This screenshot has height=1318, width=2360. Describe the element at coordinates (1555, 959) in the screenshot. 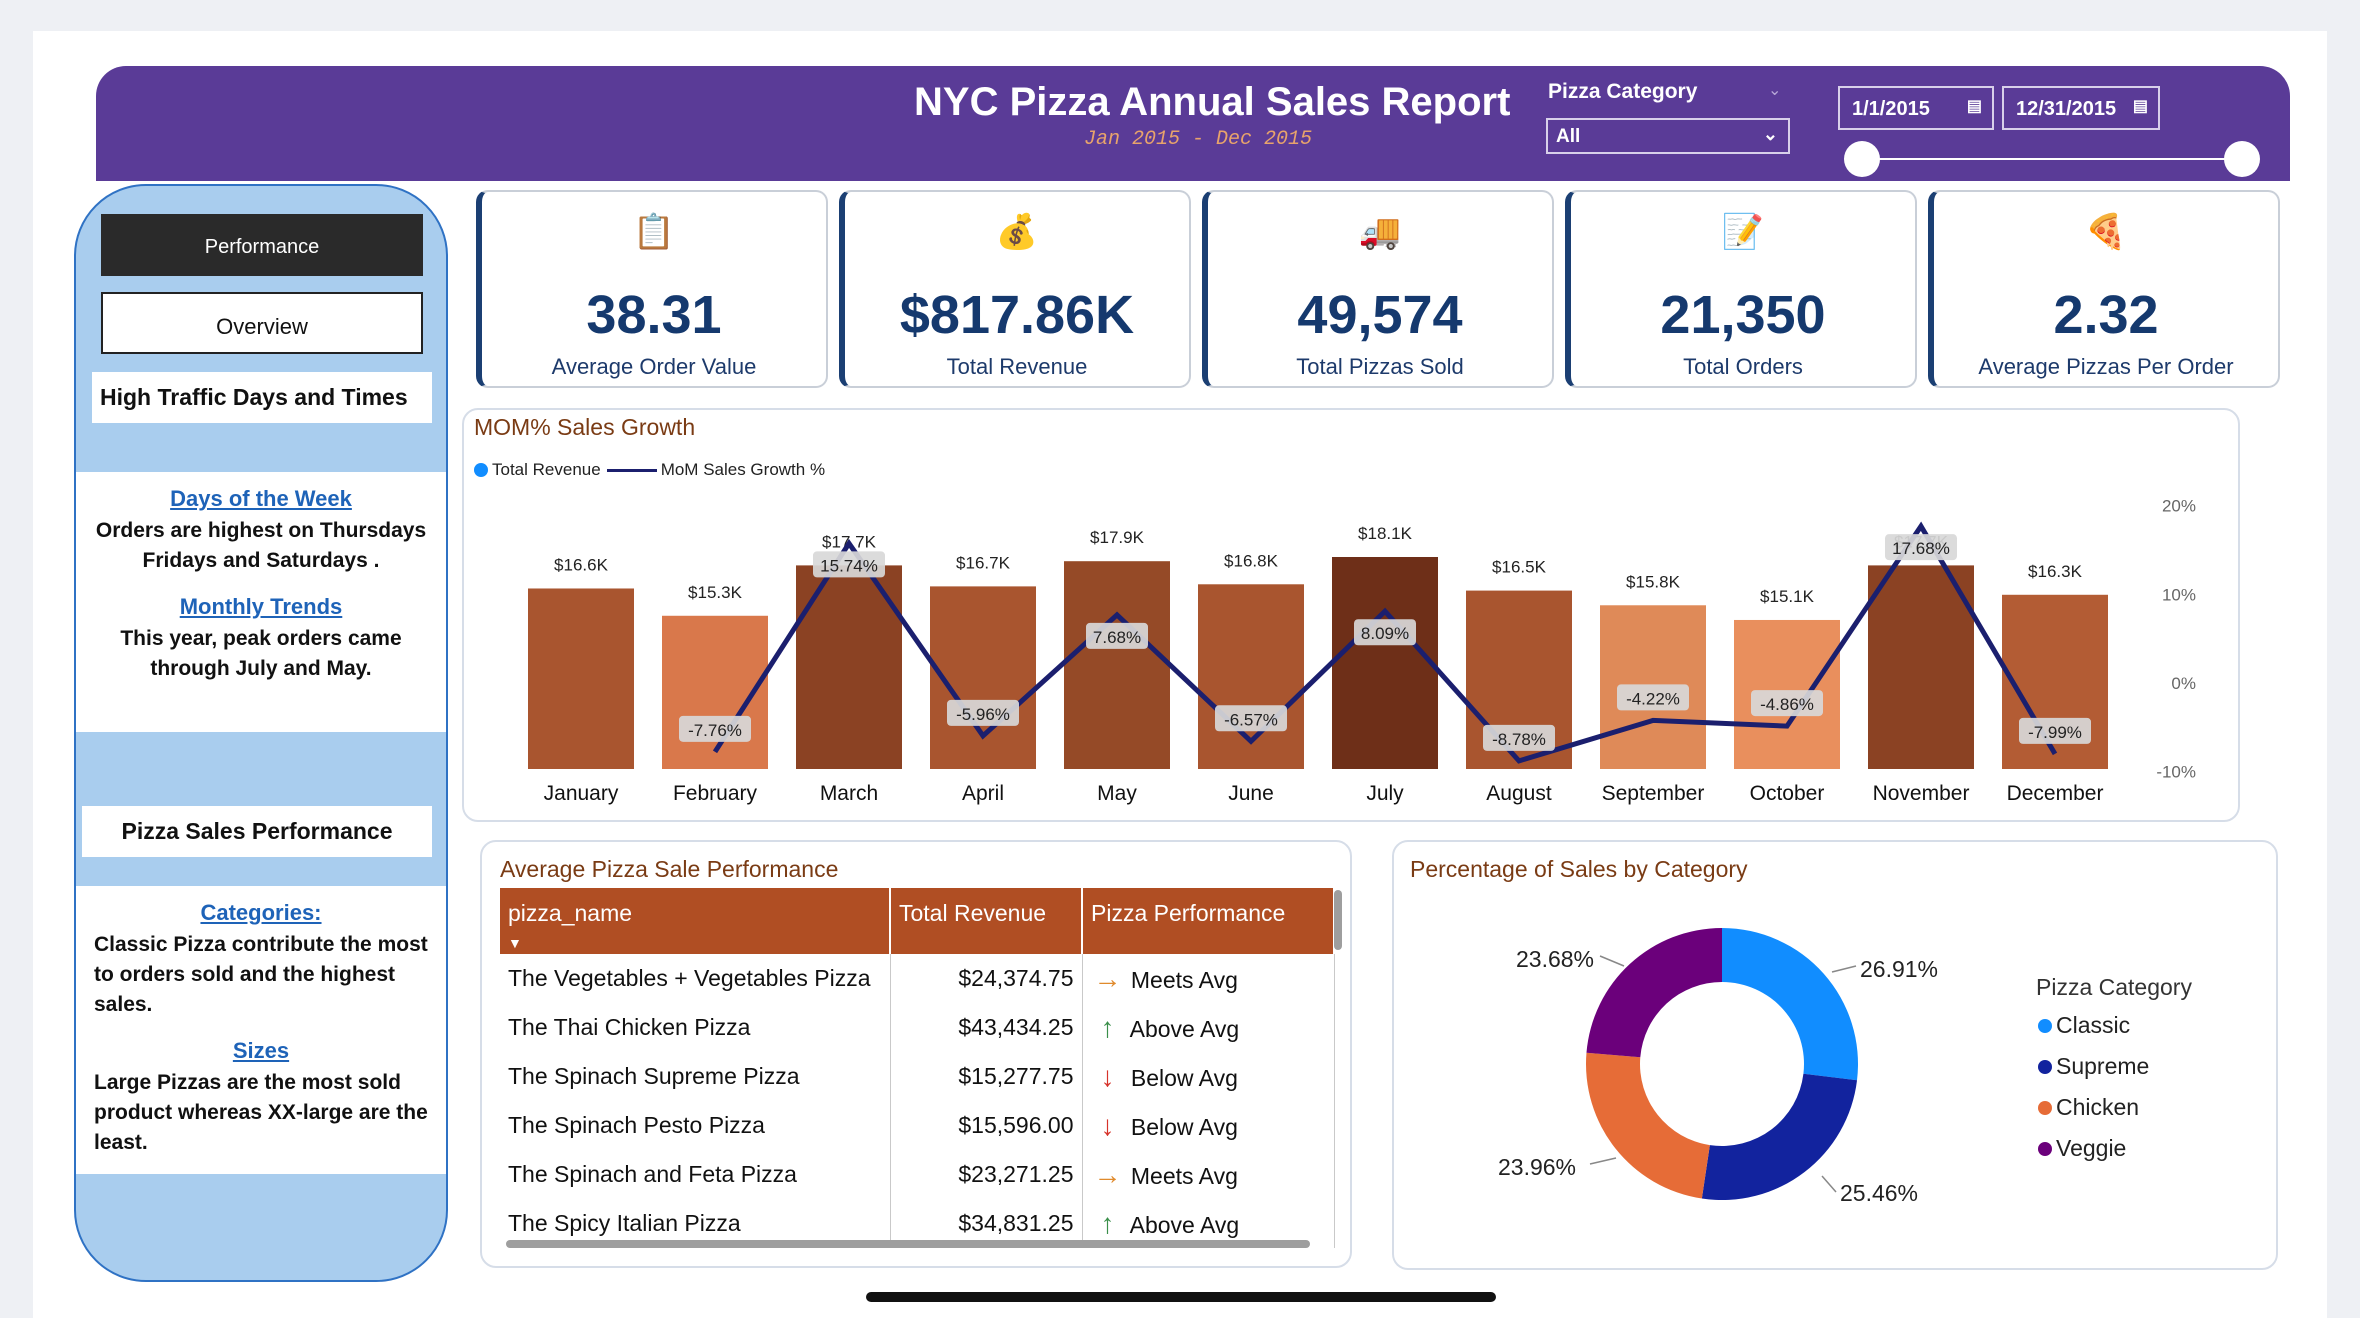

I see `slice-label-veggie: 23.68%` at that location.